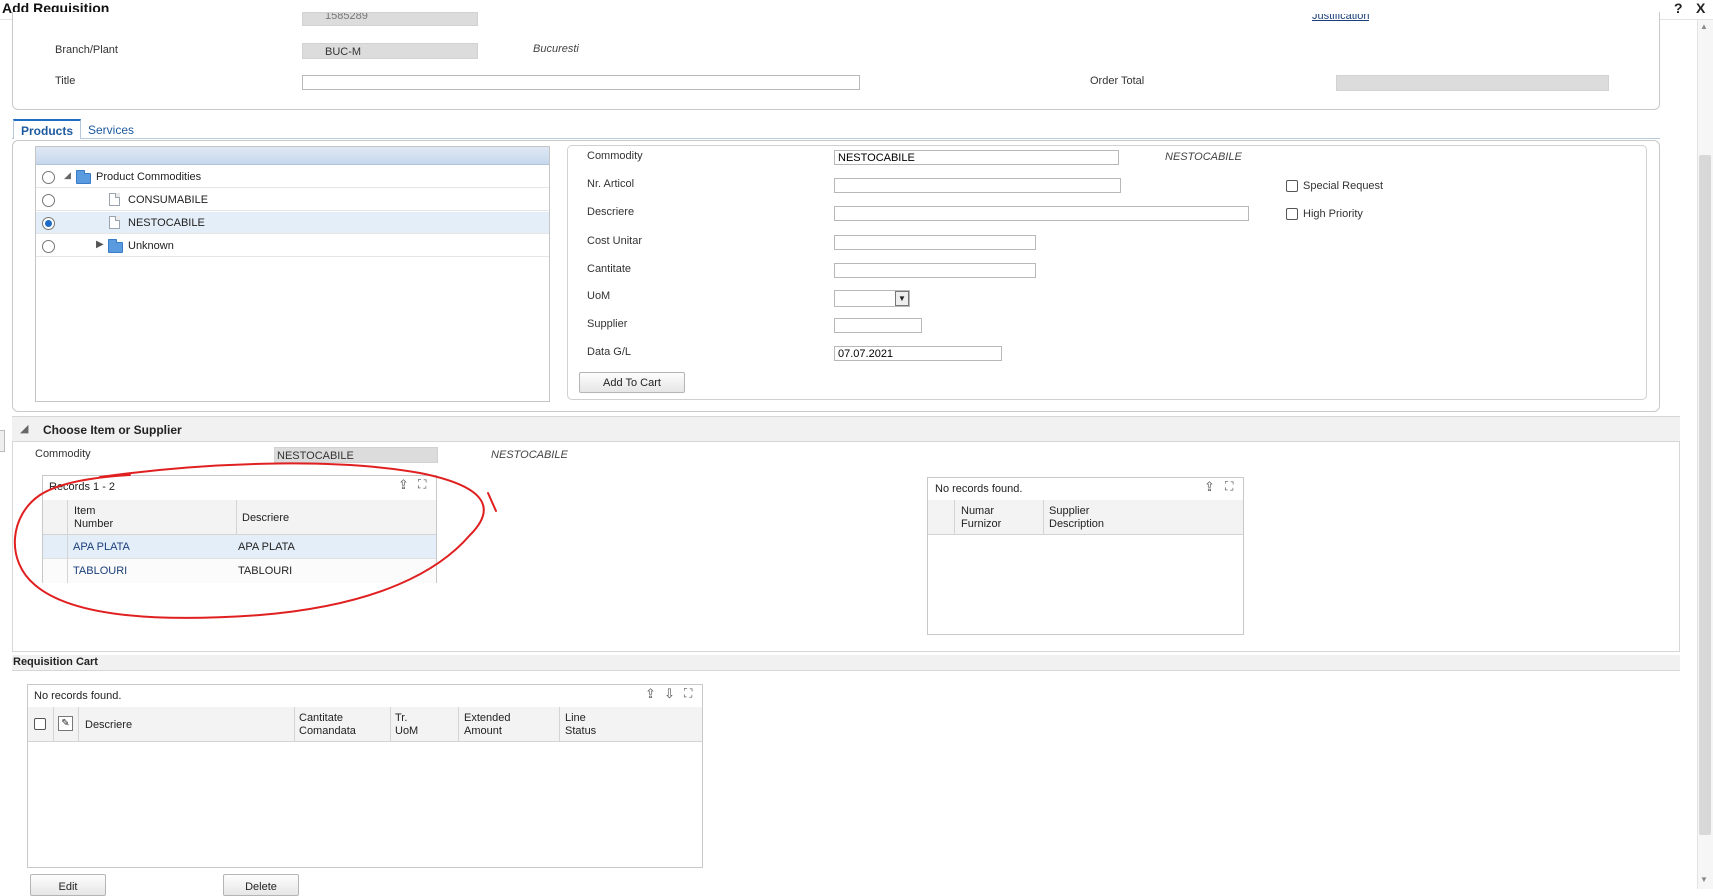 The image size is (1713, 896). What do you see at coordinates (1704, 26) in the screenshot?
I see `scroll-up-icon: ▲` at bounding box center [1704, 26].